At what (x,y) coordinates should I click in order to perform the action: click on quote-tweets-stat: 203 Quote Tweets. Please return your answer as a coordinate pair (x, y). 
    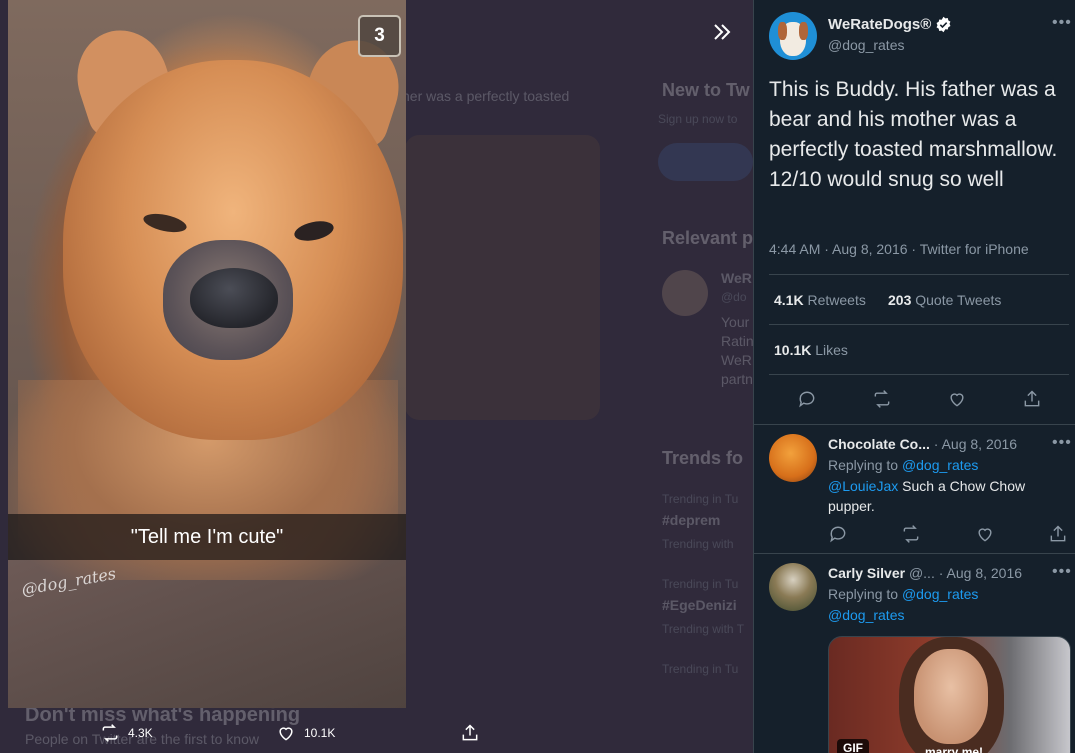
    Looking at the image, I should click on (944, 300).